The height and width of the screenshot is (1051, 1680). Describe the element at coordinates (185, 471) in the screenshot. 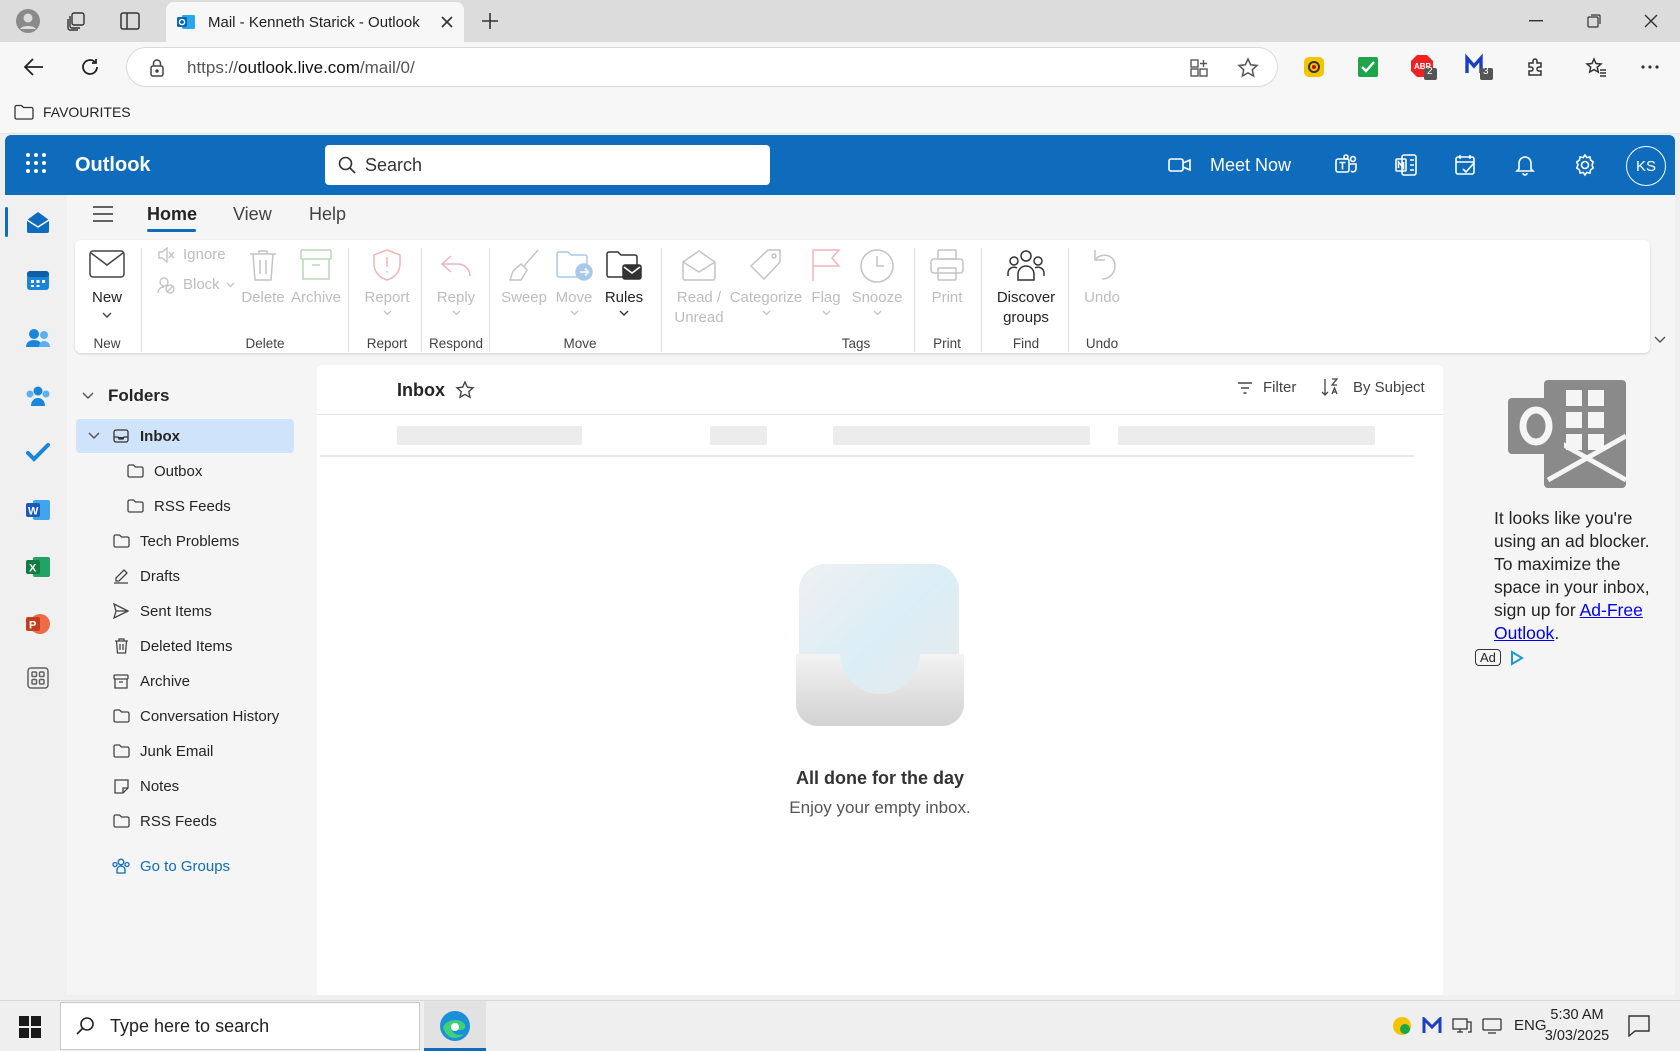

I see `folder-outbox: Outbox` at that location.